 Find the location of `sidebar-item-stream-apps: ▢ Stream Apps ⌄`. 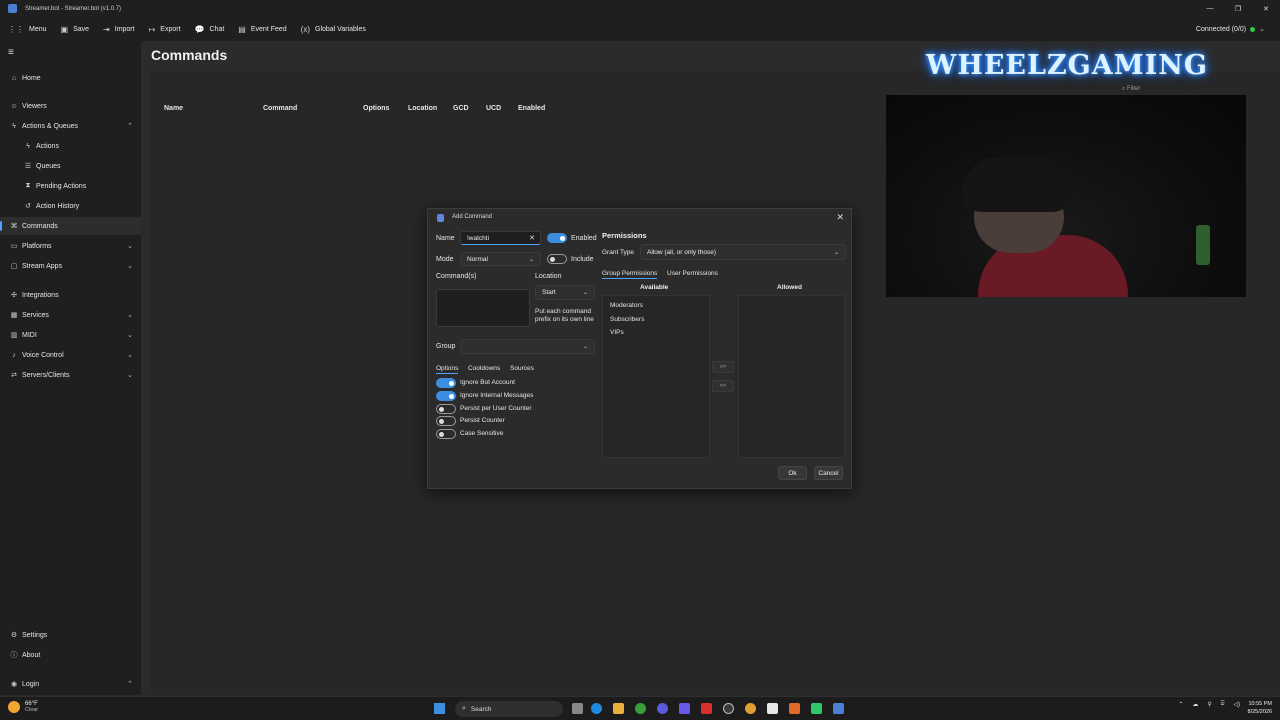

sidebar-item-stream-apps: ▢ Stream Apps ⌄ is located at coordinates (70, 266).